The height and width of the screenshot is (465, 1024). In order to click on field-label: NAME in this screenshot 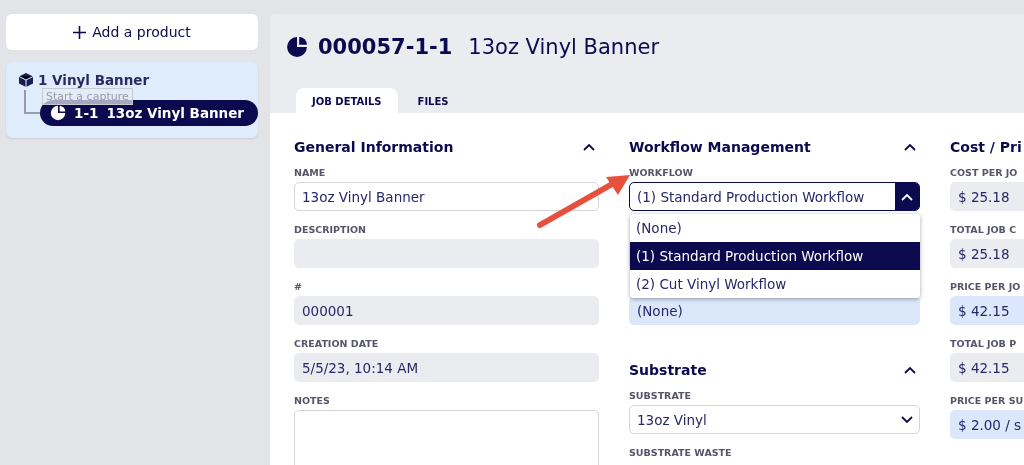, I will do `click(310, 172)`.